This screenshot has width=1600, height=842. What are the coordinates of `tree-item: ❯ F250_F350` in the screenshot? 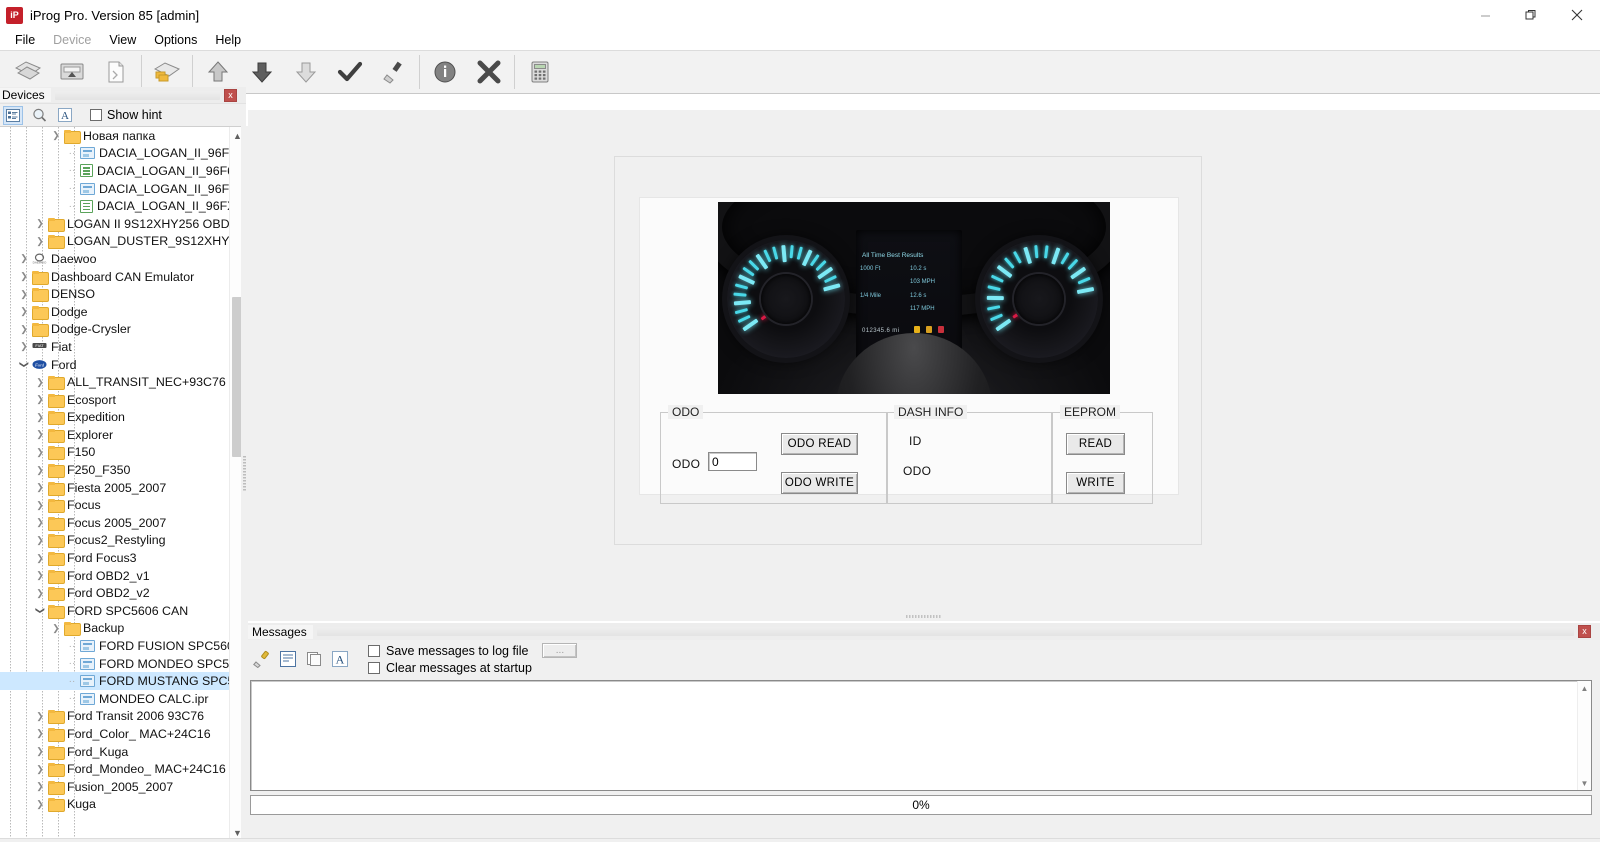 It's located at (114, 470).